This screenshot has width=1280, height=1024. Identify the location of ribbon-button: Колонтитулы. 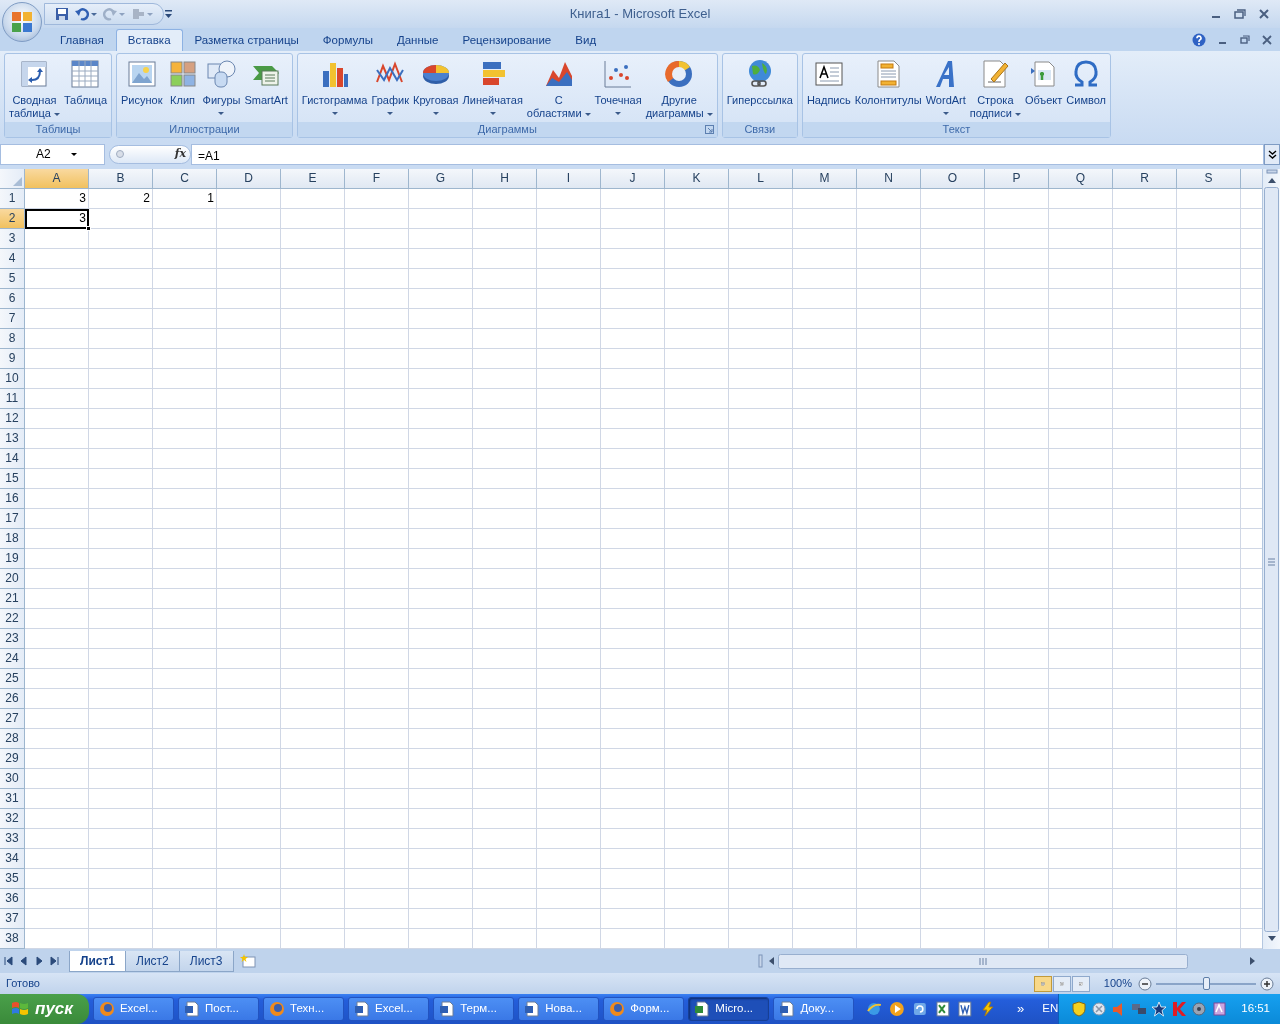
(888, 89).